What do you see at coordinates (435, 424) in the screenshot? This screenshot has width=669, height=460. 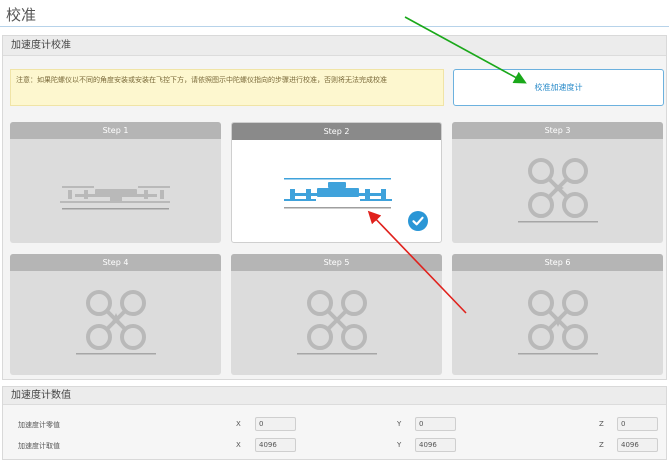 I see `zero-y-field: 0` at bounding box center [435, 424].